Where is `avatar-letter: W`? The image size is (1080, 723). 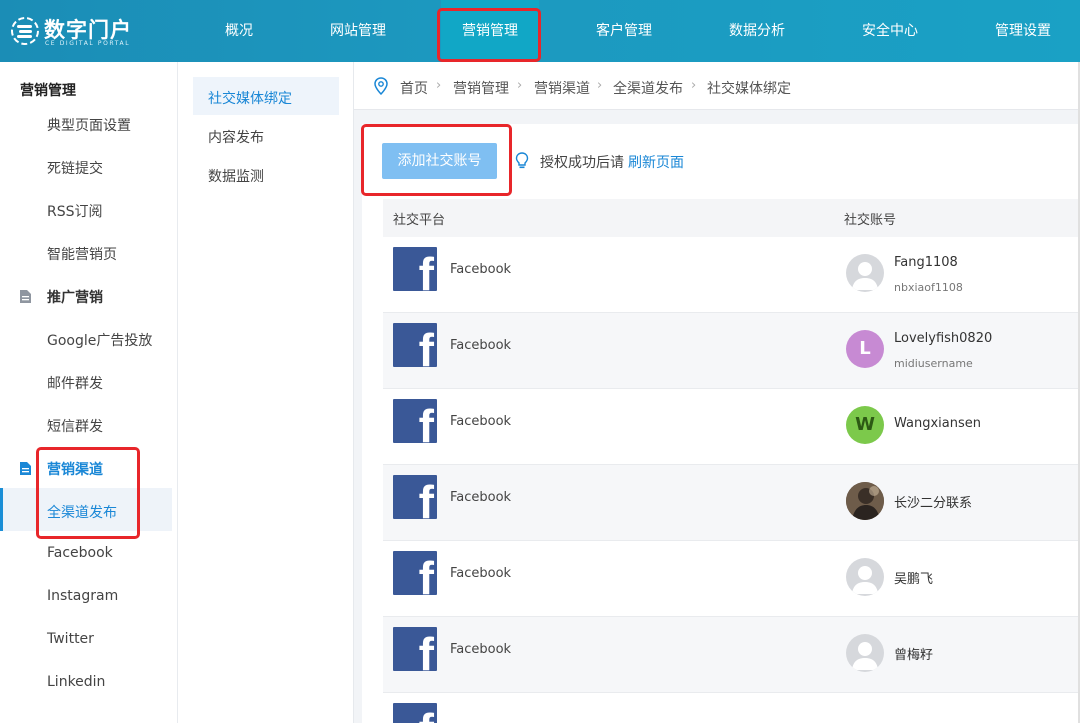 avatar-letter: W is located at coordinates (865, 425).